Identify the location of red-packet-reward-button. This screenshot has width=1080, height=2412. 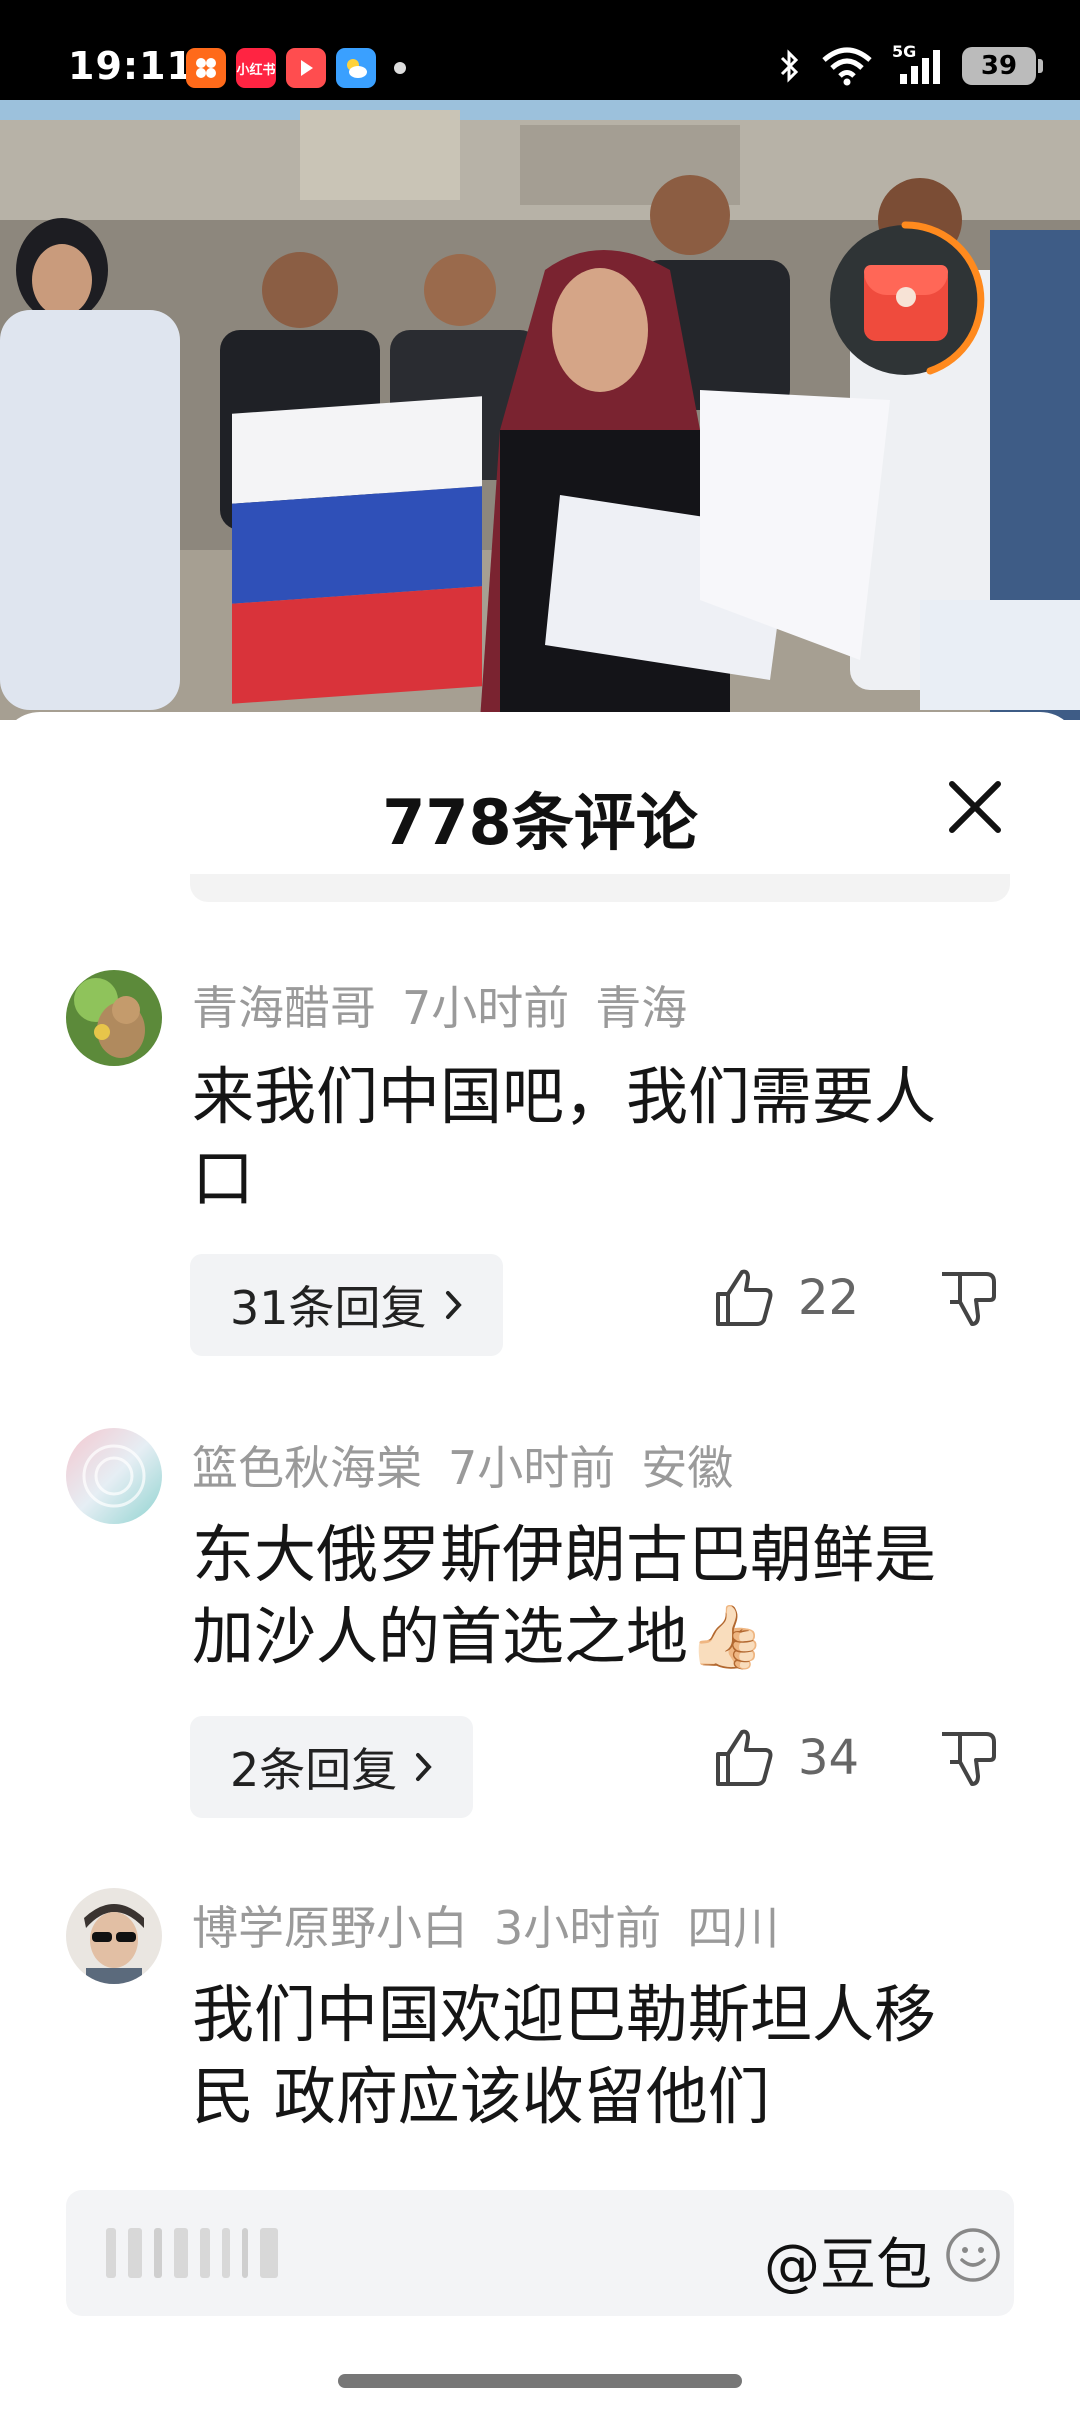
(907, 298).